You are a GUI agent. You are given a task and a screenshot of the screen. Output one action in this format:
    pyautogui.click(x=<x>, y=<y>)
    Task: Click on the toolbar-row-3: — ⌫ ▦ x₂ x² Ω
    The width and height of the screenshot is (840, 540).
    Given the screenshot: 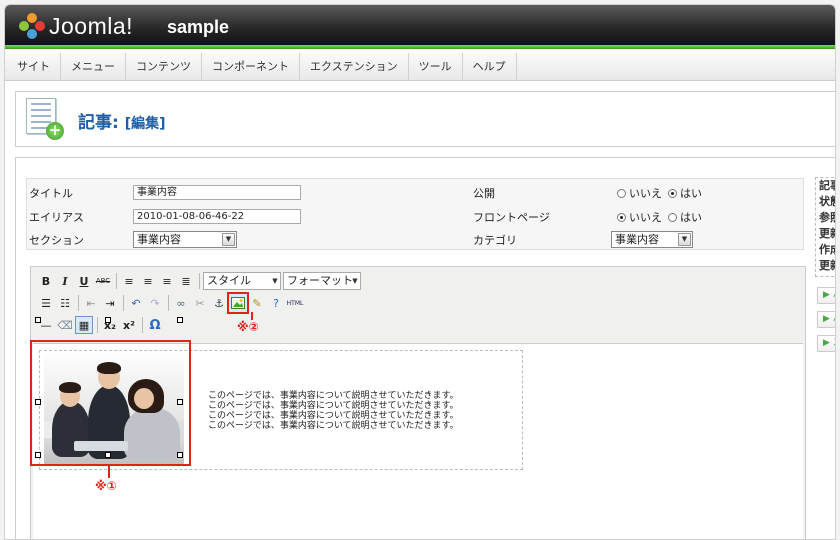 What is the action you would take?
    pyautogui.click(x=101, y=325)
    